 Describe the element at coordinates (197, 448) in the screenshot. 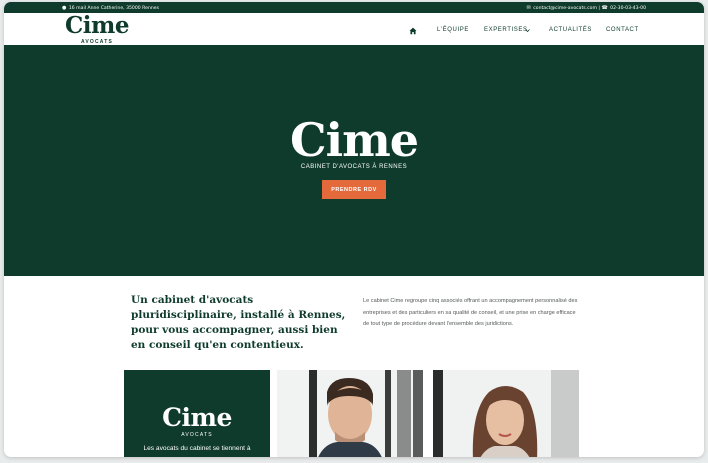

I see `card-text: Les avocats du cabinet se tiennent à` at that location.